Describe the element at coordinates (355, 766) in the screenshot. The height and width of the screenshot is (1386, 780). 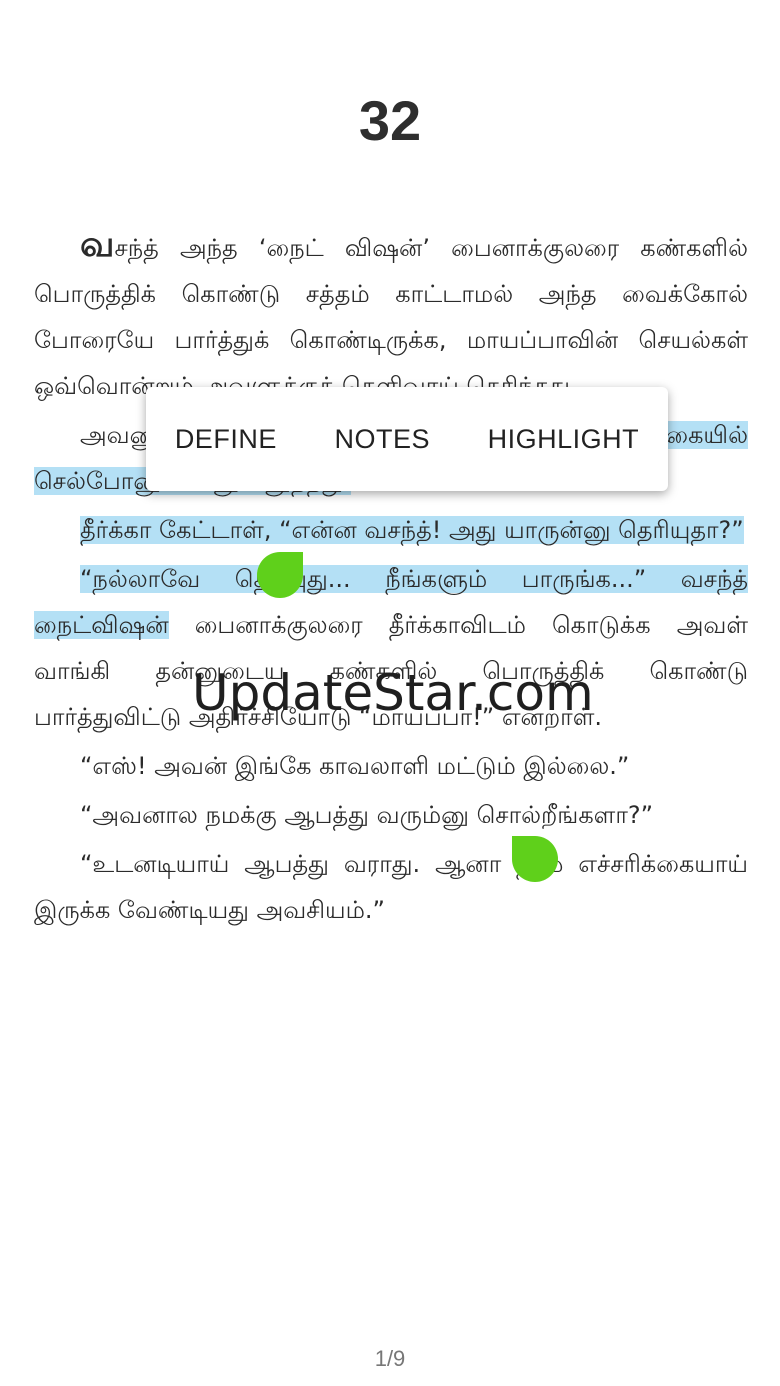
I see `paragraph-text: “எஸ்! அவன் இங்கே காவலாளி மட்டும் இல்லை.”` at that location.